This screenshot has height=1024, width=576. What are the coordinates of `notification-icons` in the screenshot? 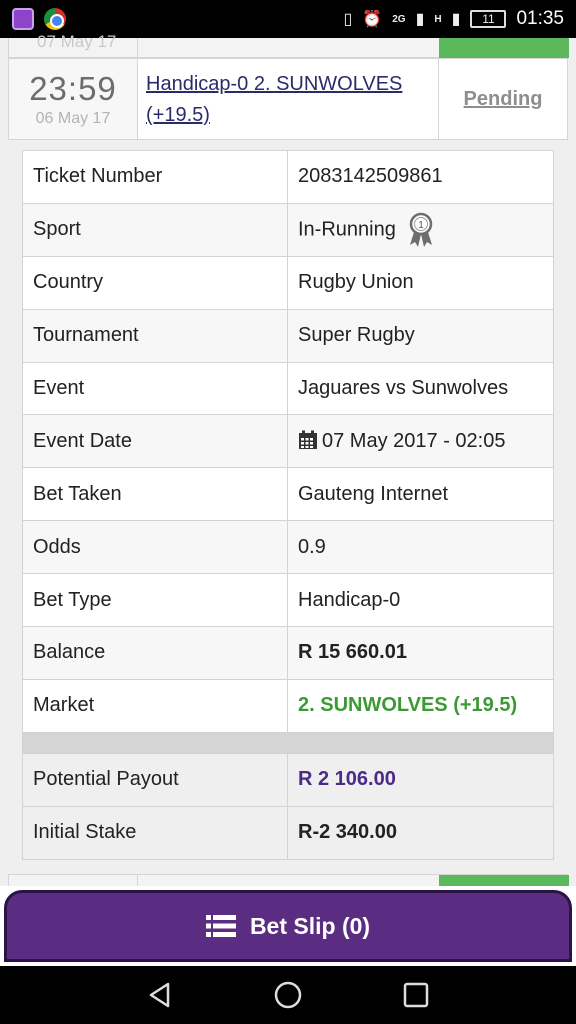 It's located at (39, 19).